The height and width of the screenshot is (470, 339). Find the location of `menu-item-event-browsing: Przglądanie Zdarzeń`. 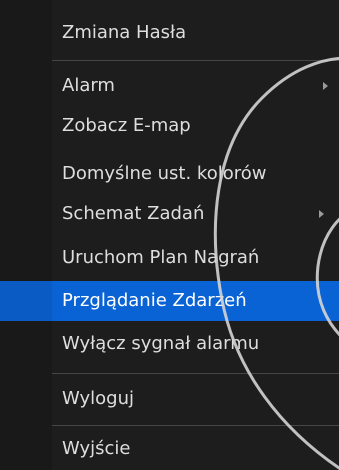

menu-item-event-browsing: Przglądanie Zdarzeń is located at coordinates (169, 301).